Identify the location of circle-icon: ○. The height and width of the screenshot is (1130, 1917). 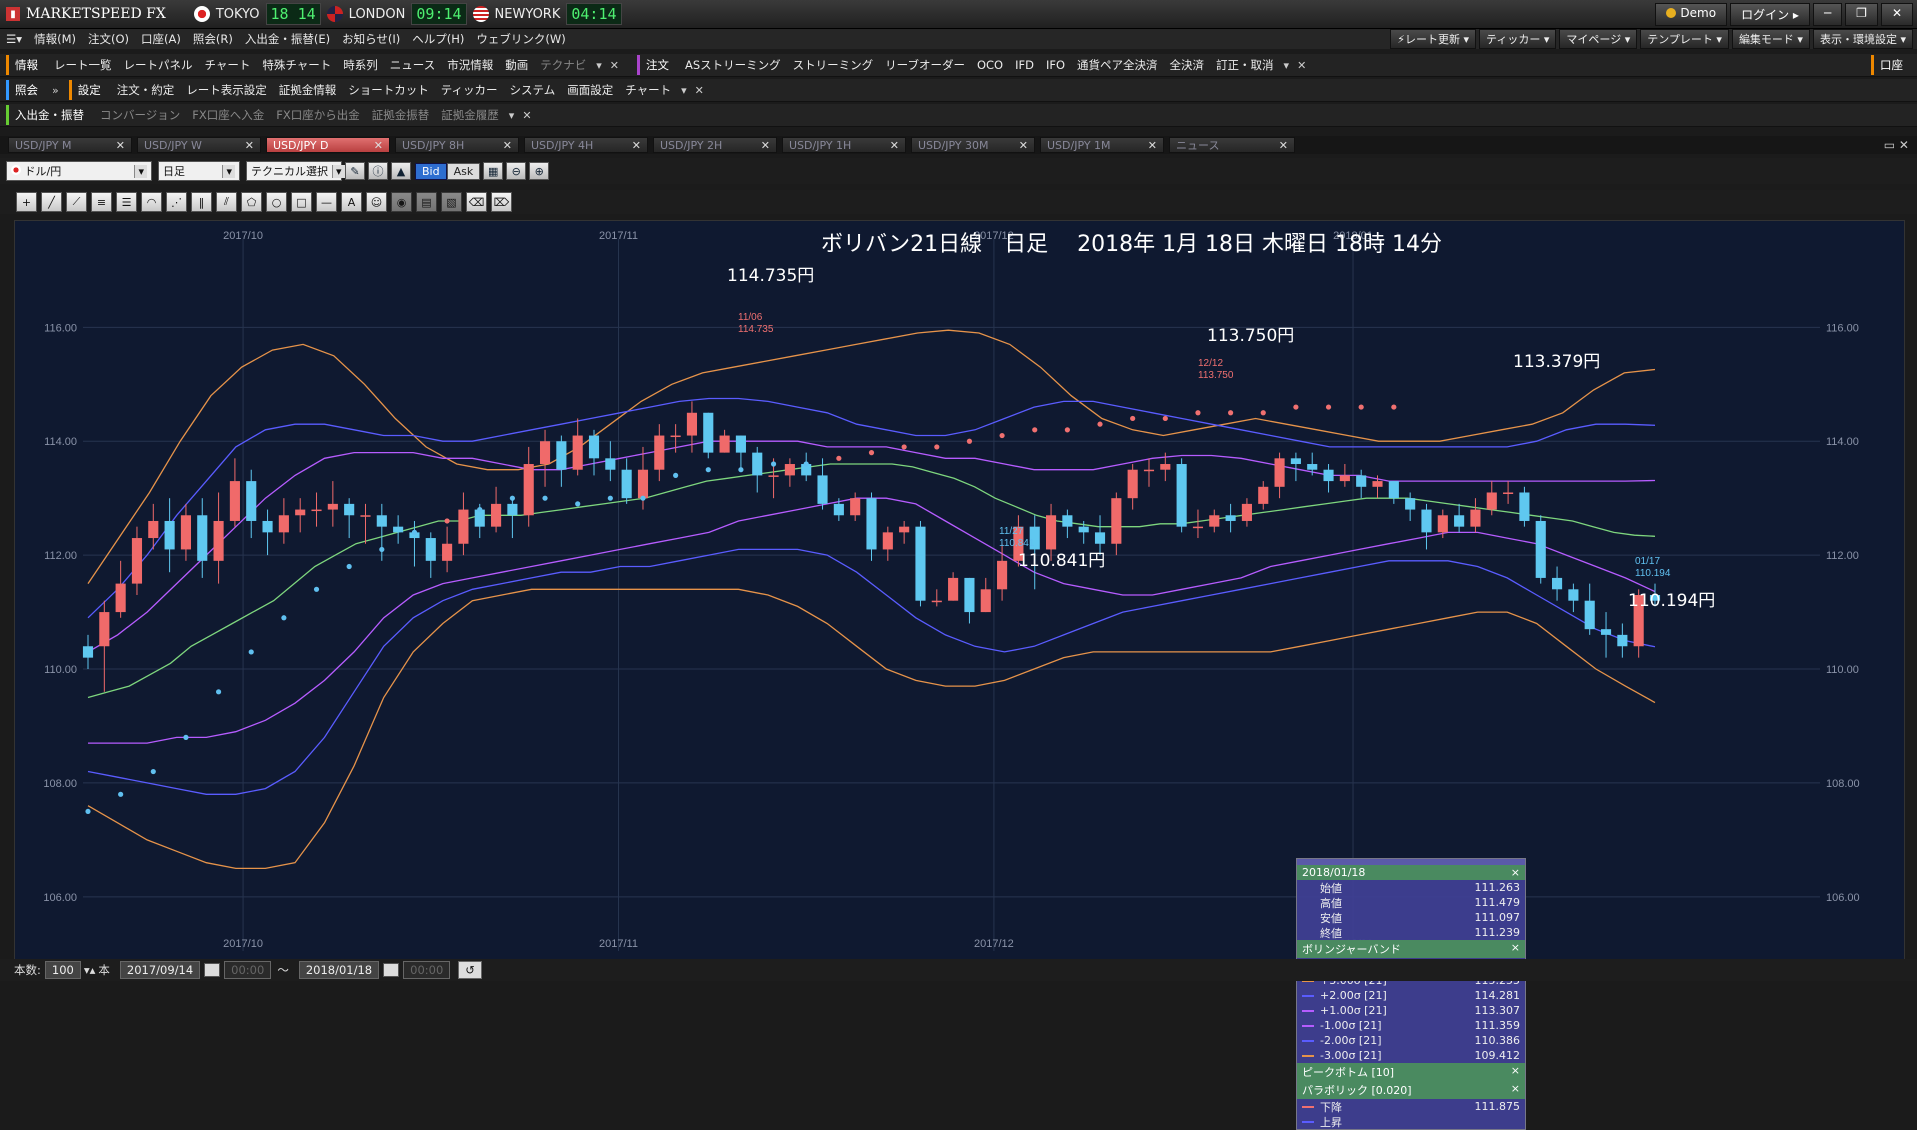
(276, 202).